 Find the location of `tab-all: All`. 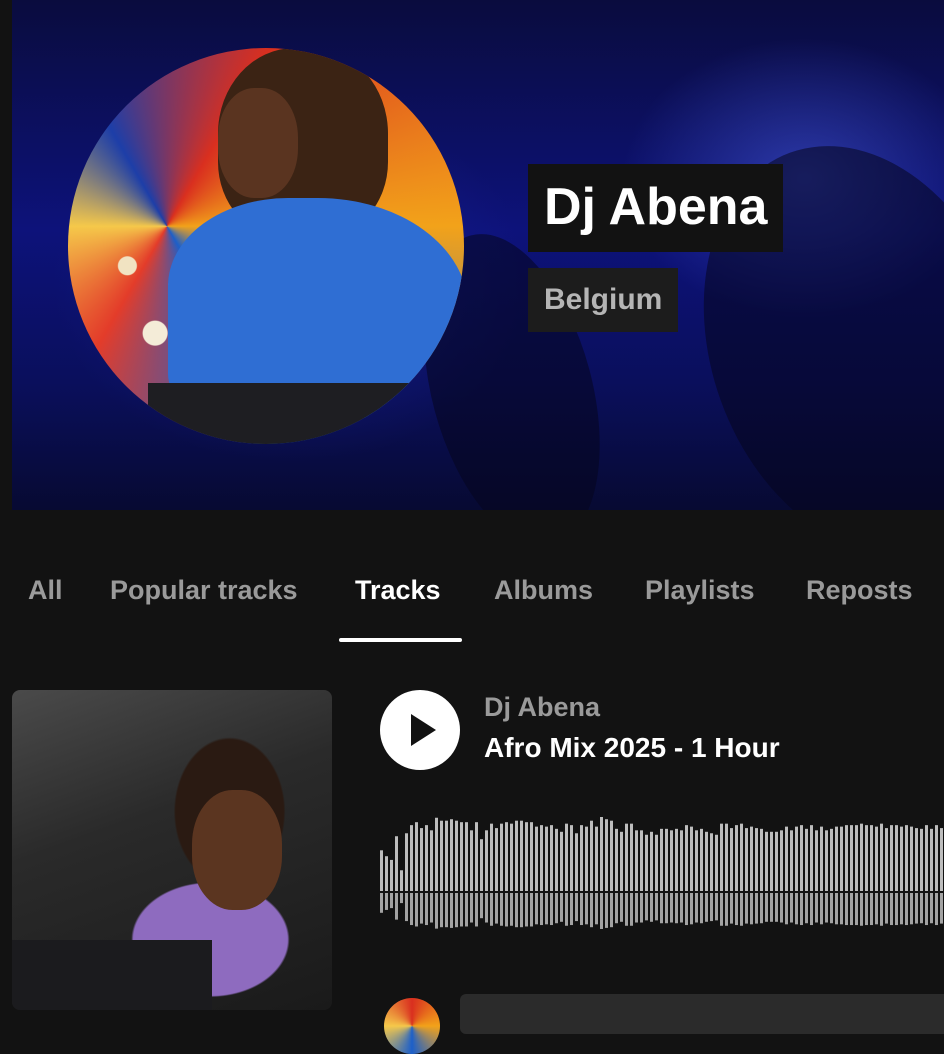

tab-all: All is located at coordinates (45, 600).